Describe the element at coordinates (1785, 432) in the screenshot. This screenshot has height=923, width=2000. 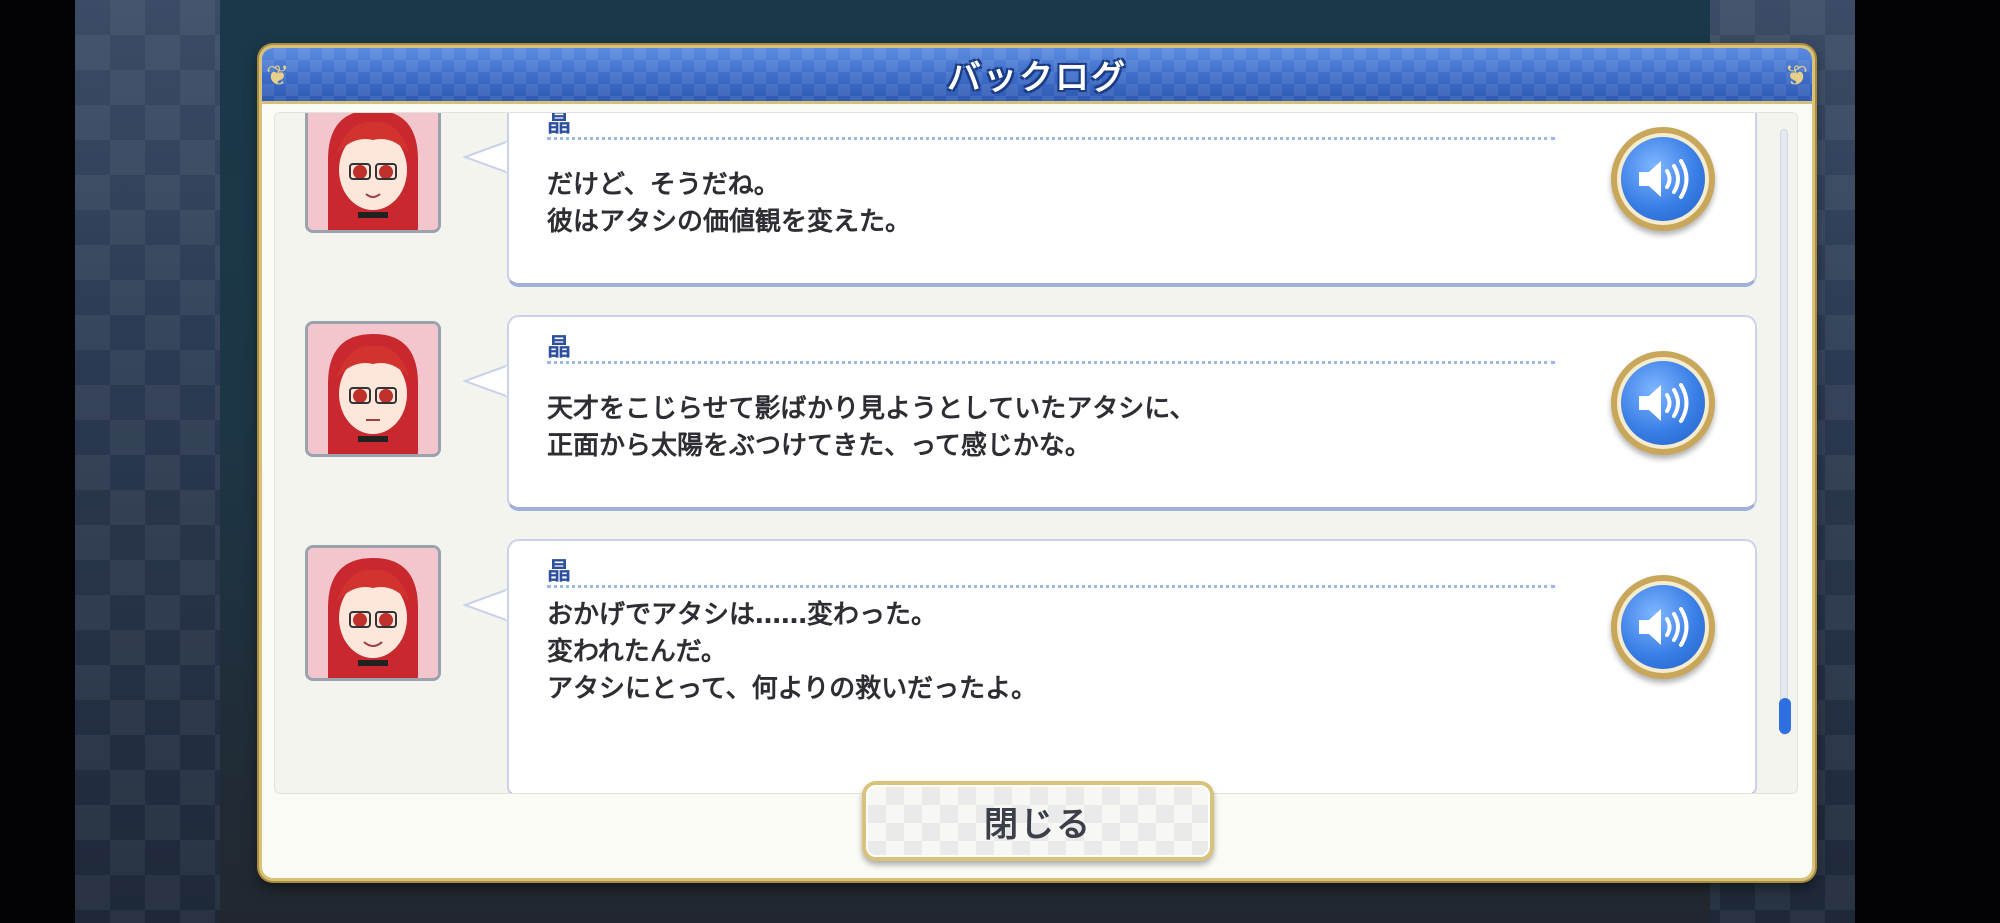
I see `scrollbar` at that location.